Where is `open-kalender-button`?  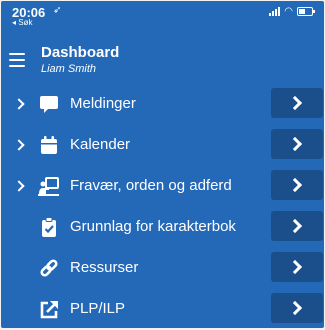 open-kalender-button is located at coordinates (297, 144).